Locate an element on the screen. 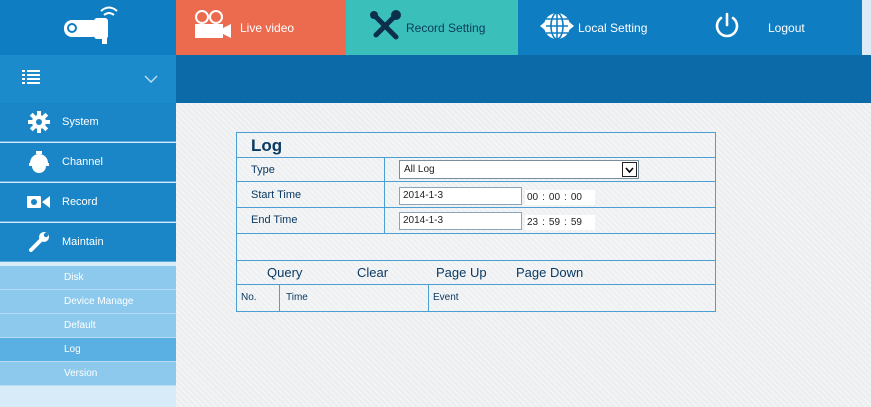 Image resolution: width=871 pixels, height=407 pixels. start-hour: 00 is located at coordinates (531, 197).